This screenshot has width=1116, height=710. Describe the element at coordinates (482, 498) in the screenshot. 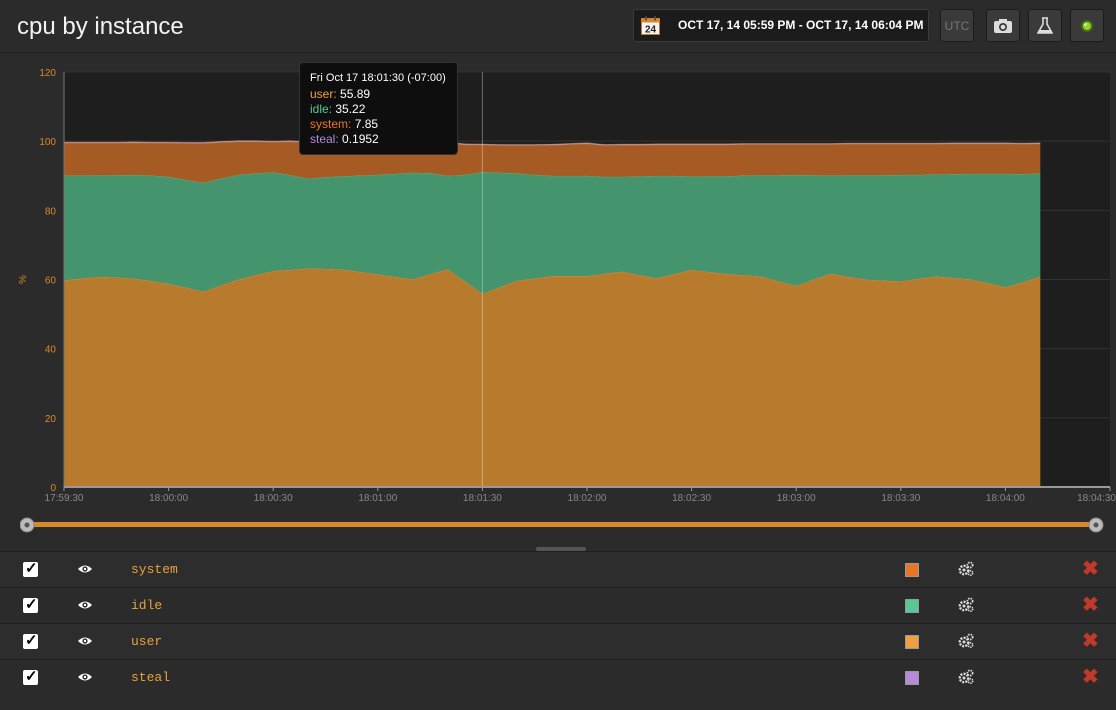

I see `x-tick-label: 18:01:30` at that location.